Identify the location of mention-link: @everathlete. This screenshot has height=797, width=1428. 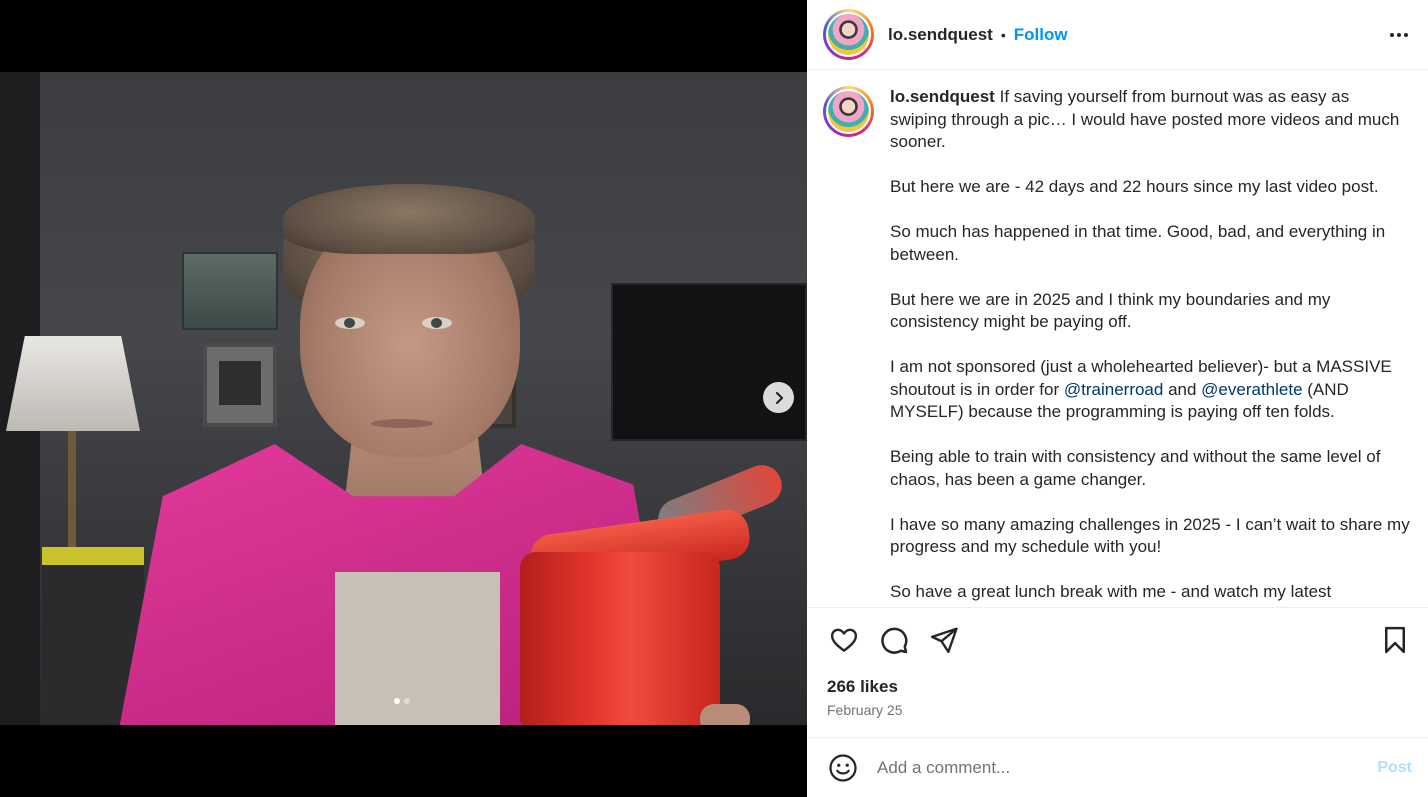
(1251, 389).